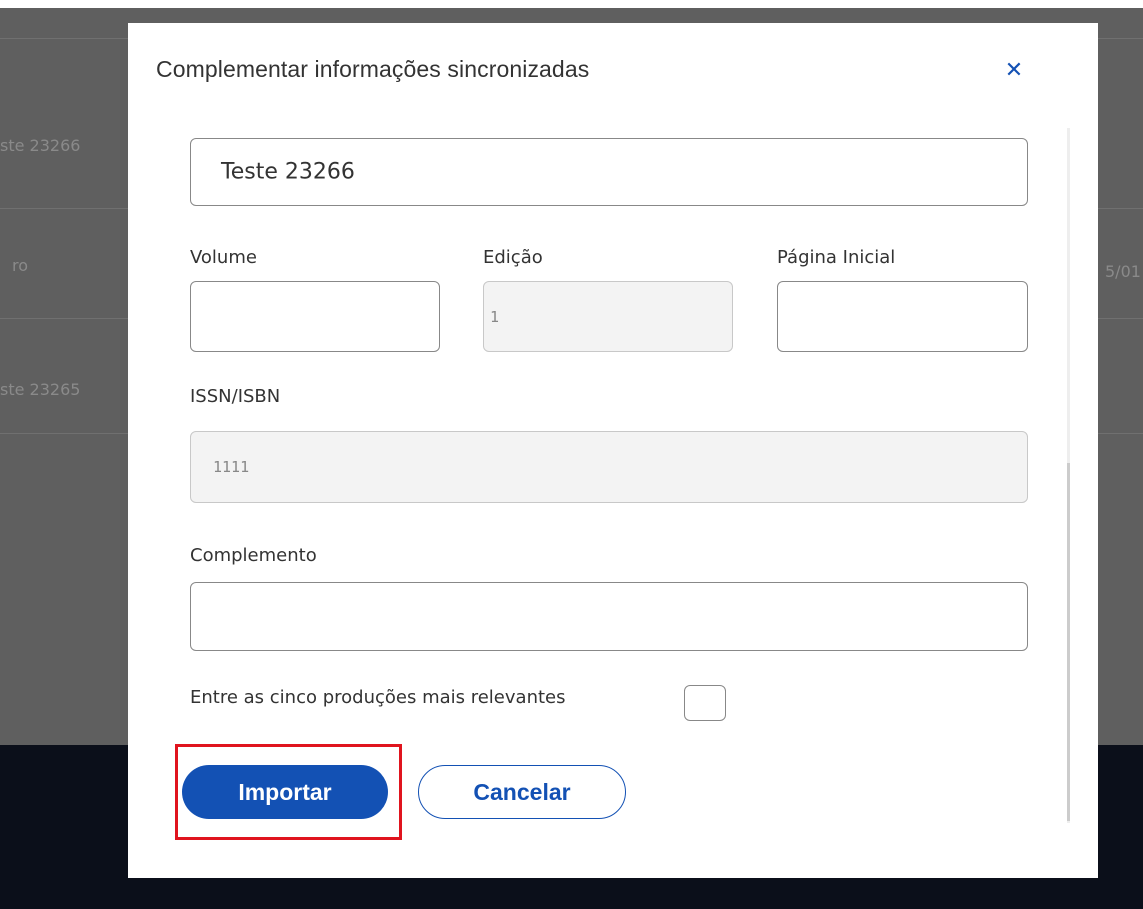 The image size is (1143, 909). What do you see at coordinates (1014, 70) in the screenshot?
I see `close-icon: ✕` at bounding box center [1014, 70].